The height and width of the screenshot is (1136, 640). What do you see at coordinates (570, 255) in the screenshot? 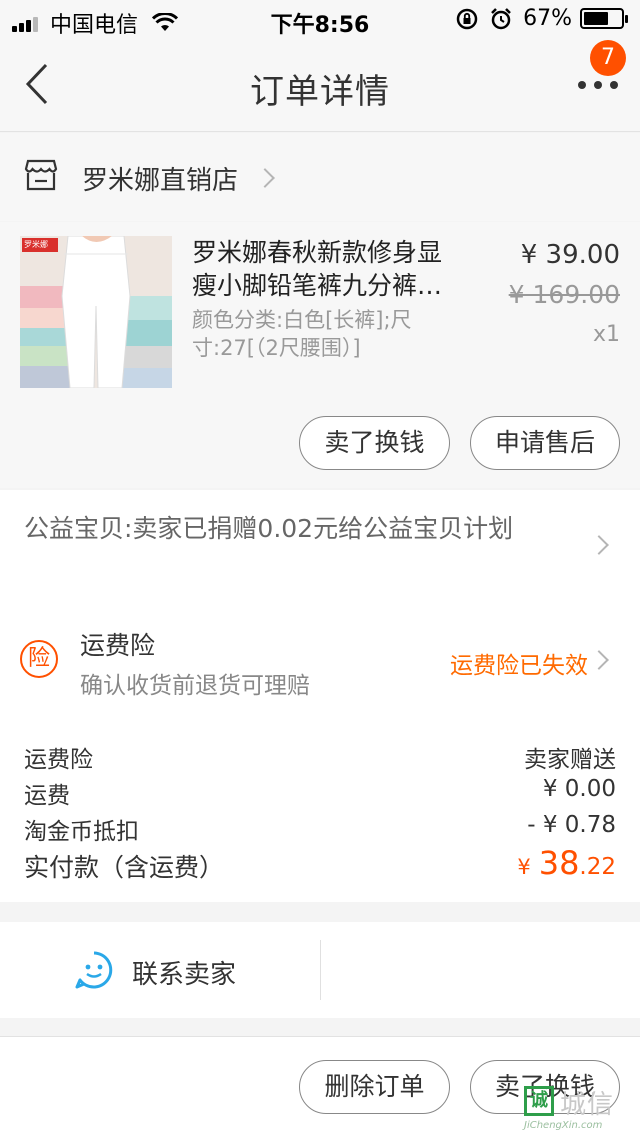
I see `product-price: ¥ 39.00` at bounding box center [570, 255].